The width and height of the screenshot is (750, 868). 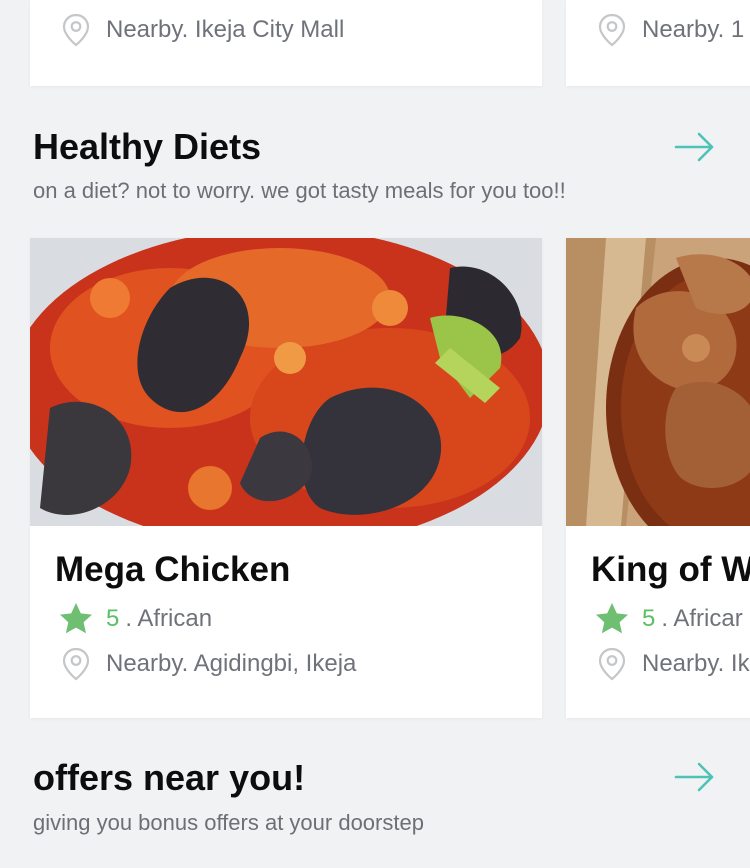 What do you see at coordinates (169, 777) in the screenshot?
I see `section-title-offers: offers near you!` at bounding box center [169, 777].